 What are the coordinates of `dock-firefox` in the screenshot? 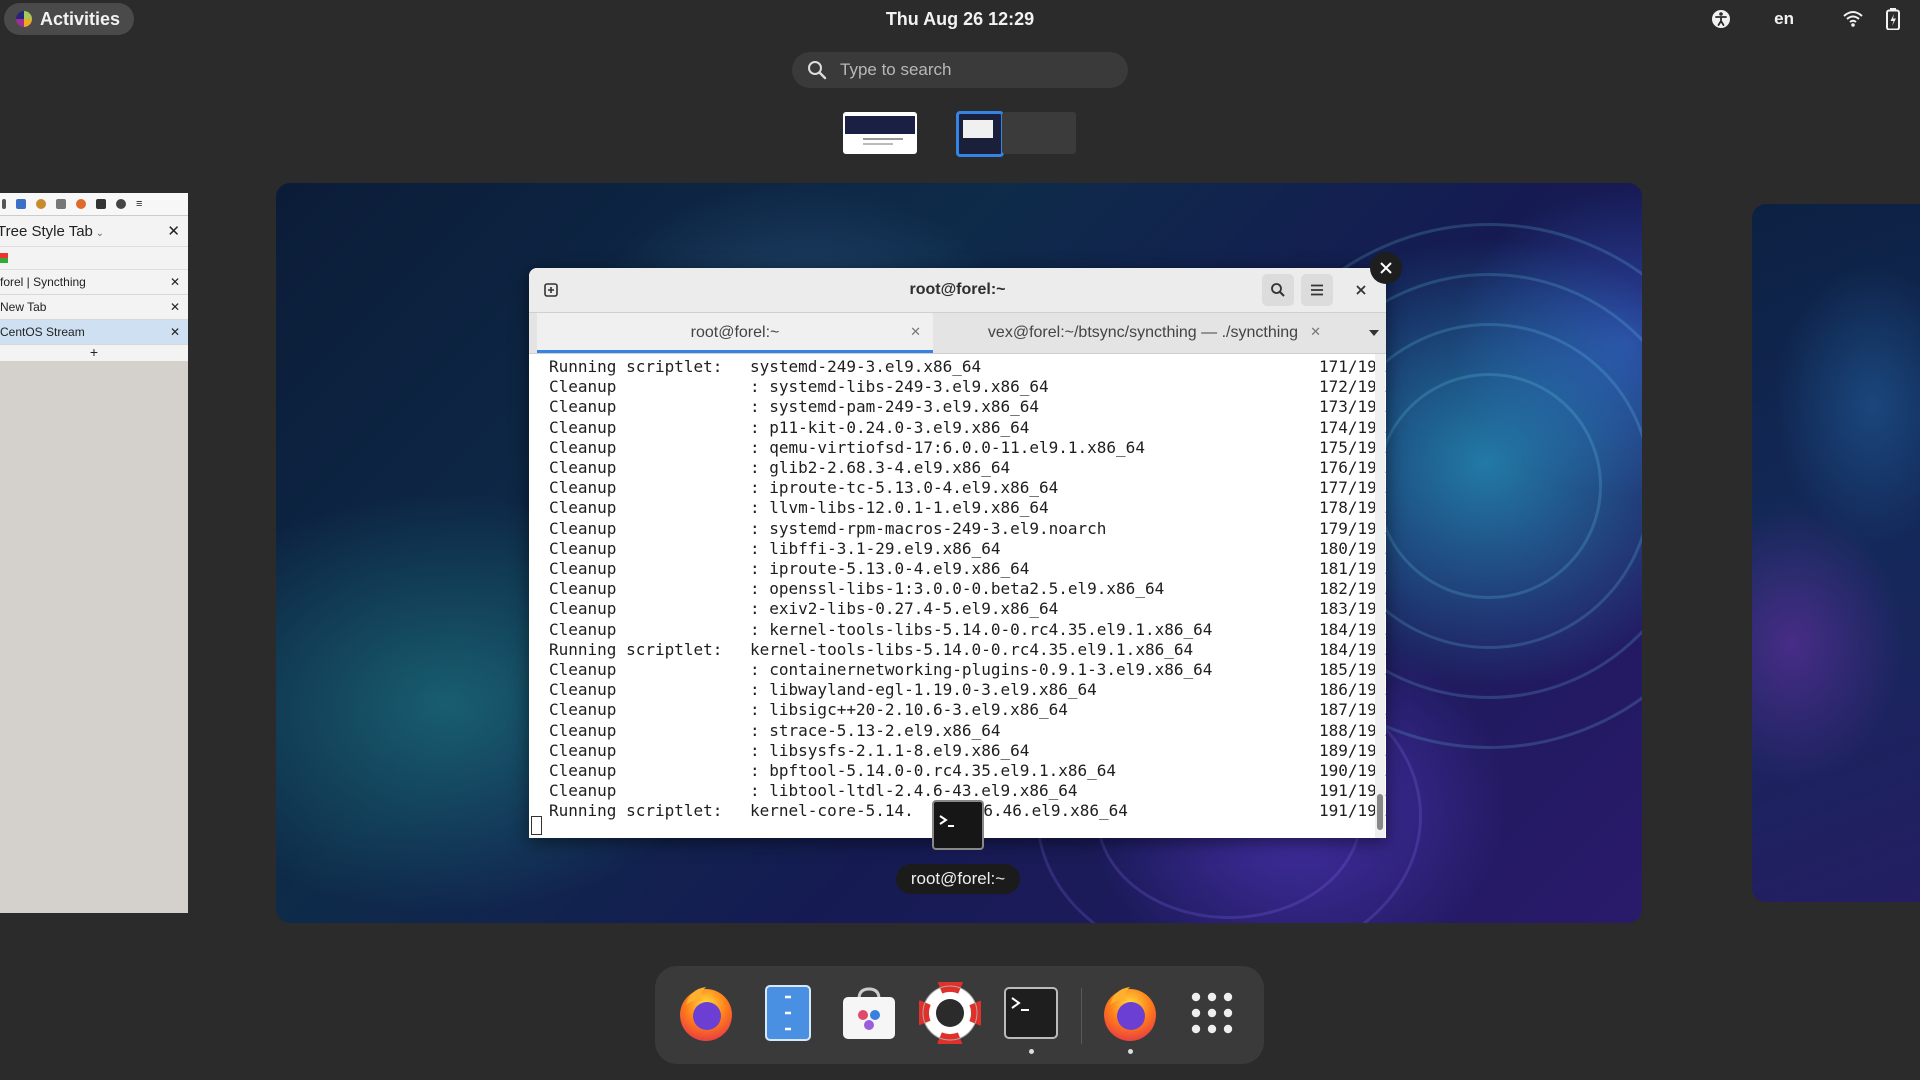 It's located at (706, 1013).